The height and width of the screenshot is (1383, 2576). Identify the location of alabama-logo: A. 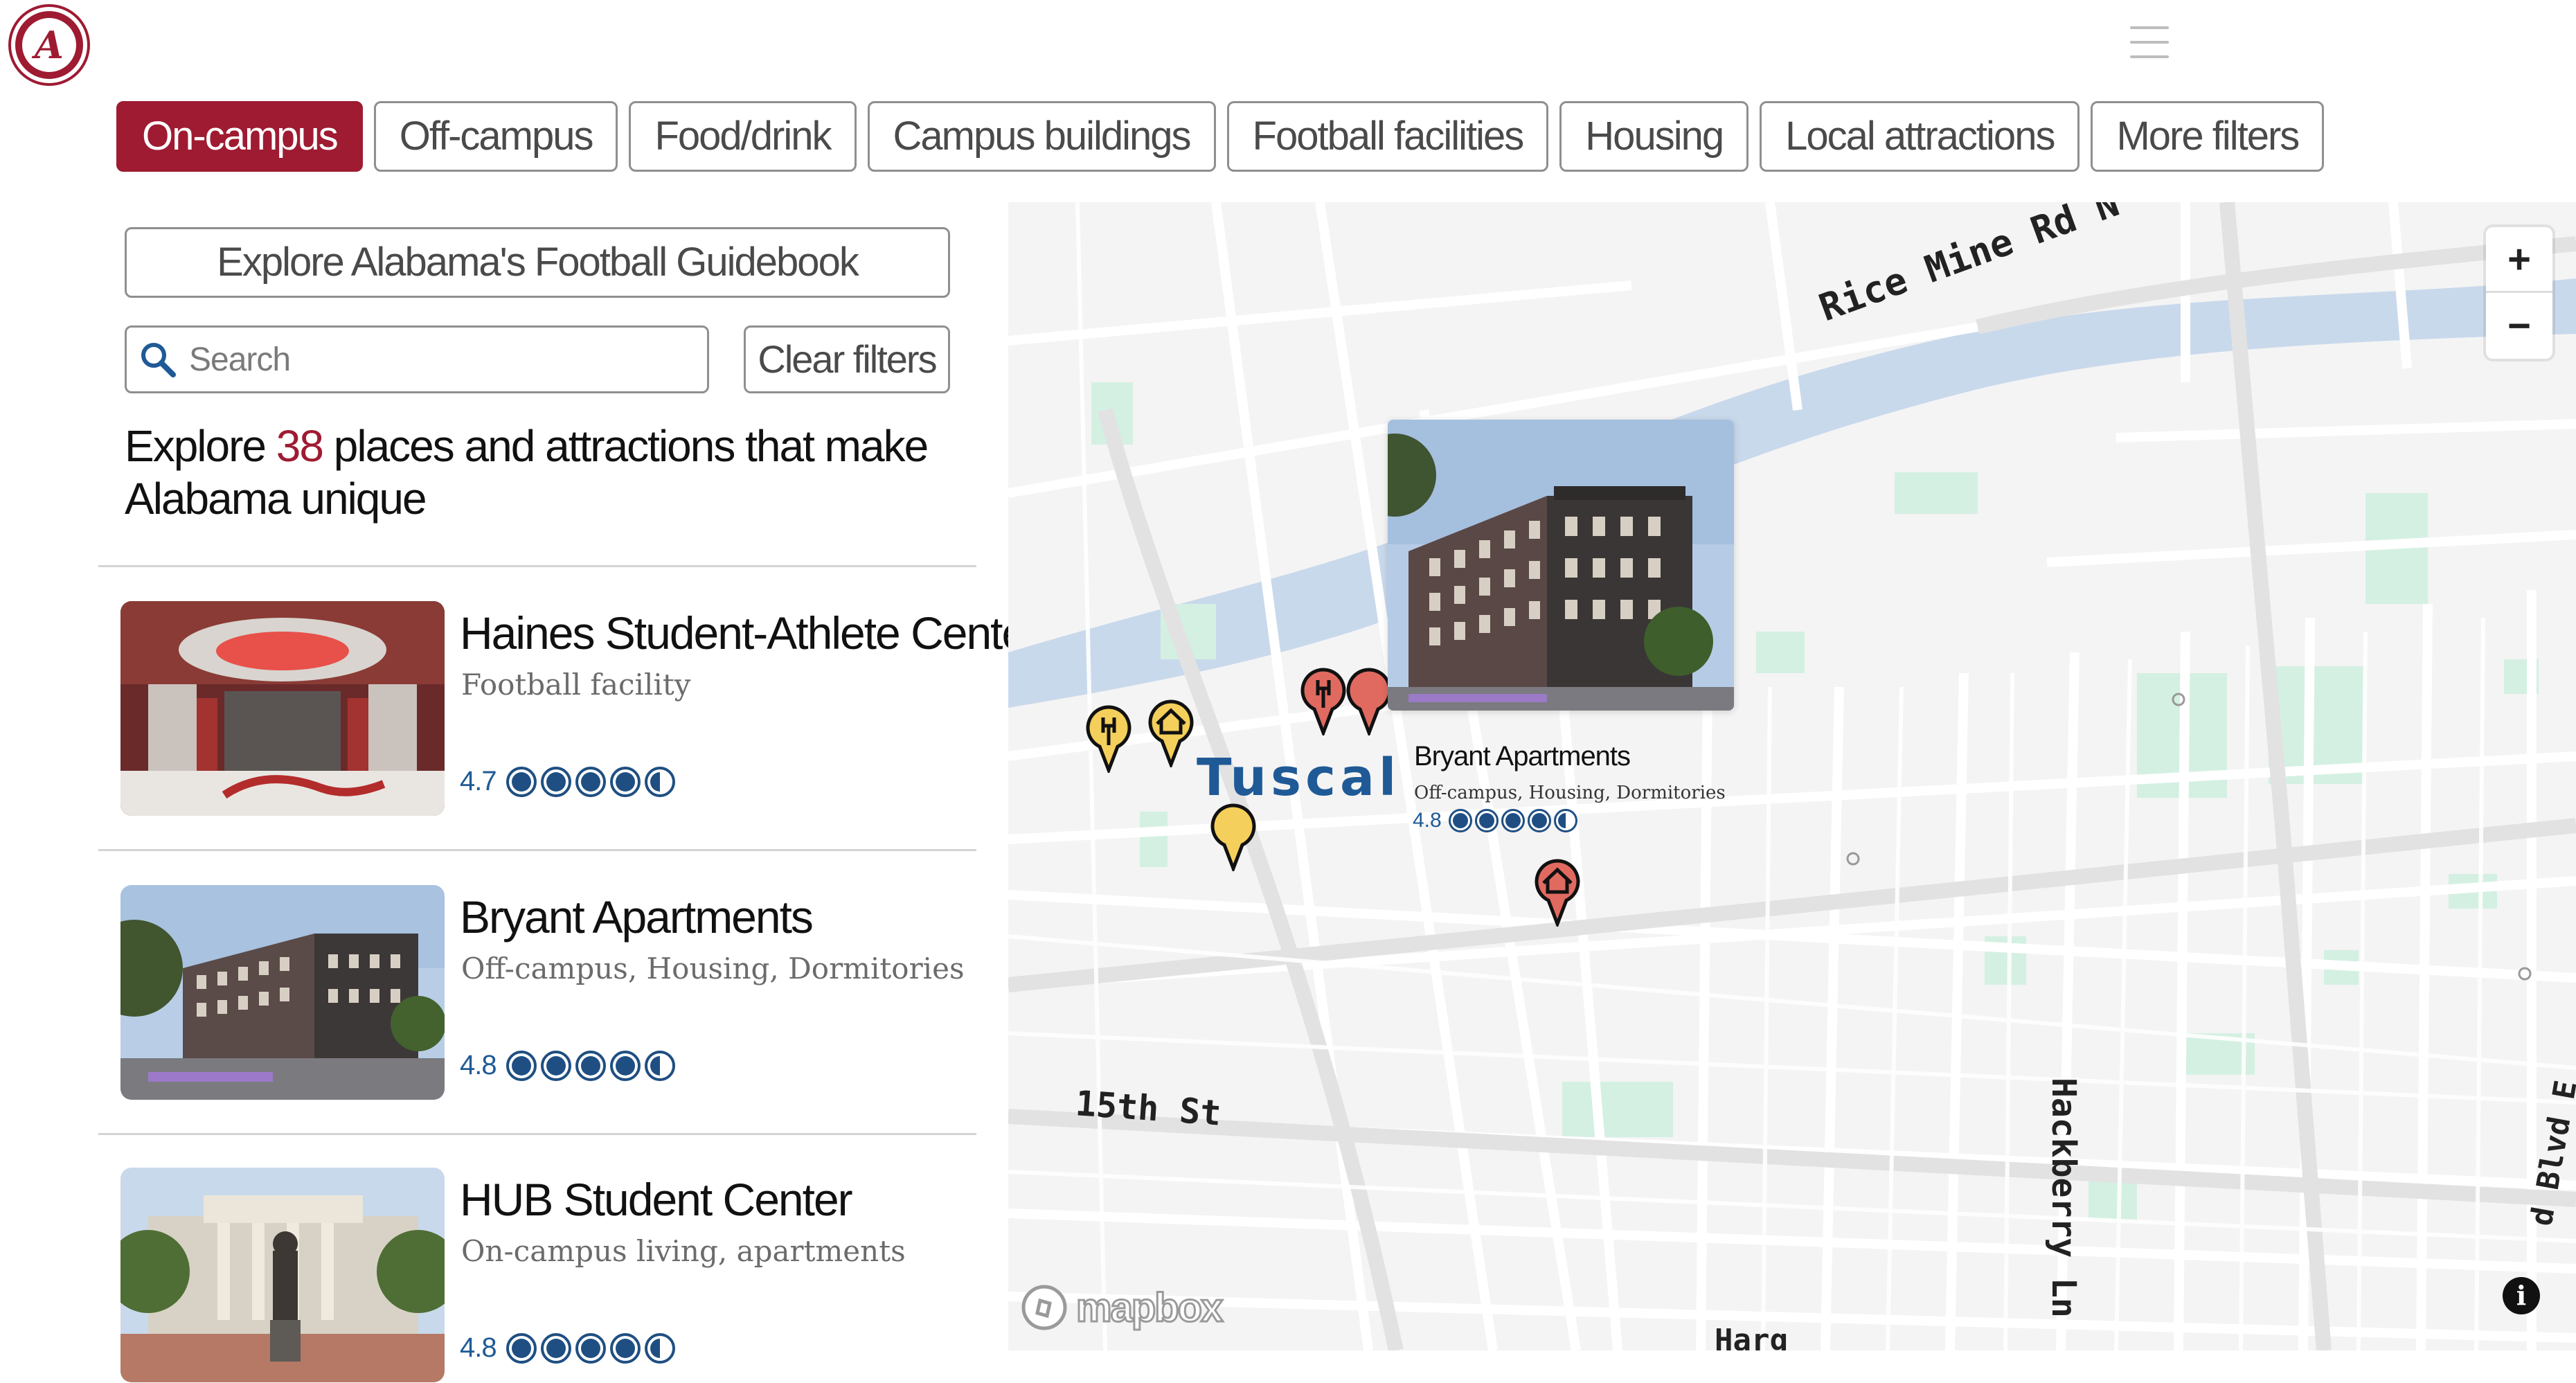
(49, 45).